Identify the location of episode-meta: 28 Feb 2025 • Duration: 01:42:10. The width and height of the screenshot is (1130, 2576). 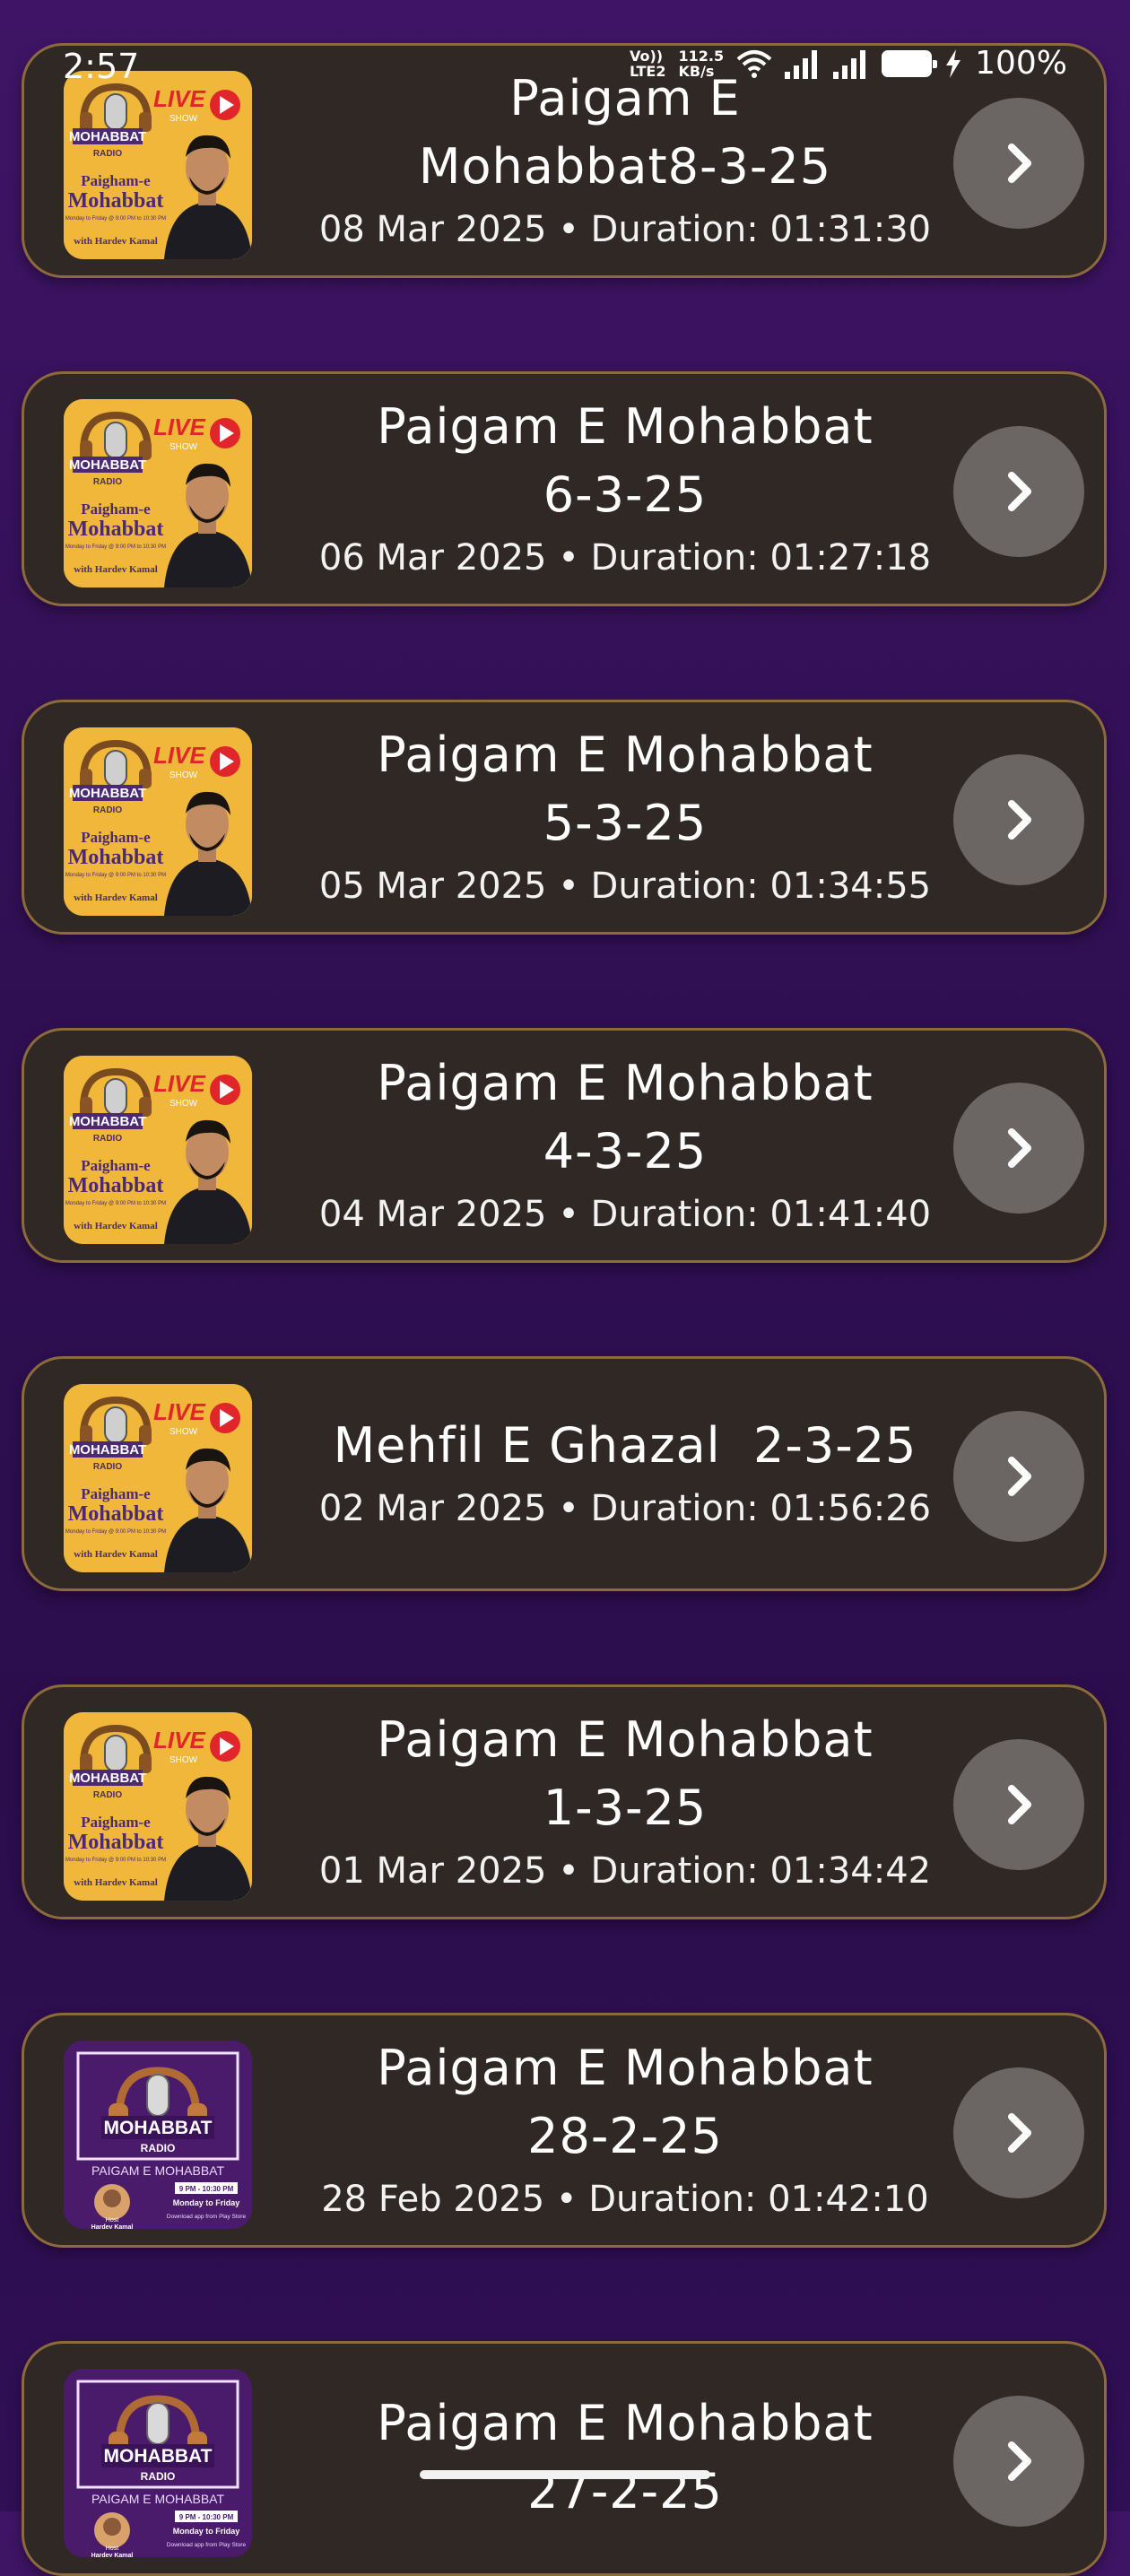
(625, 2199).